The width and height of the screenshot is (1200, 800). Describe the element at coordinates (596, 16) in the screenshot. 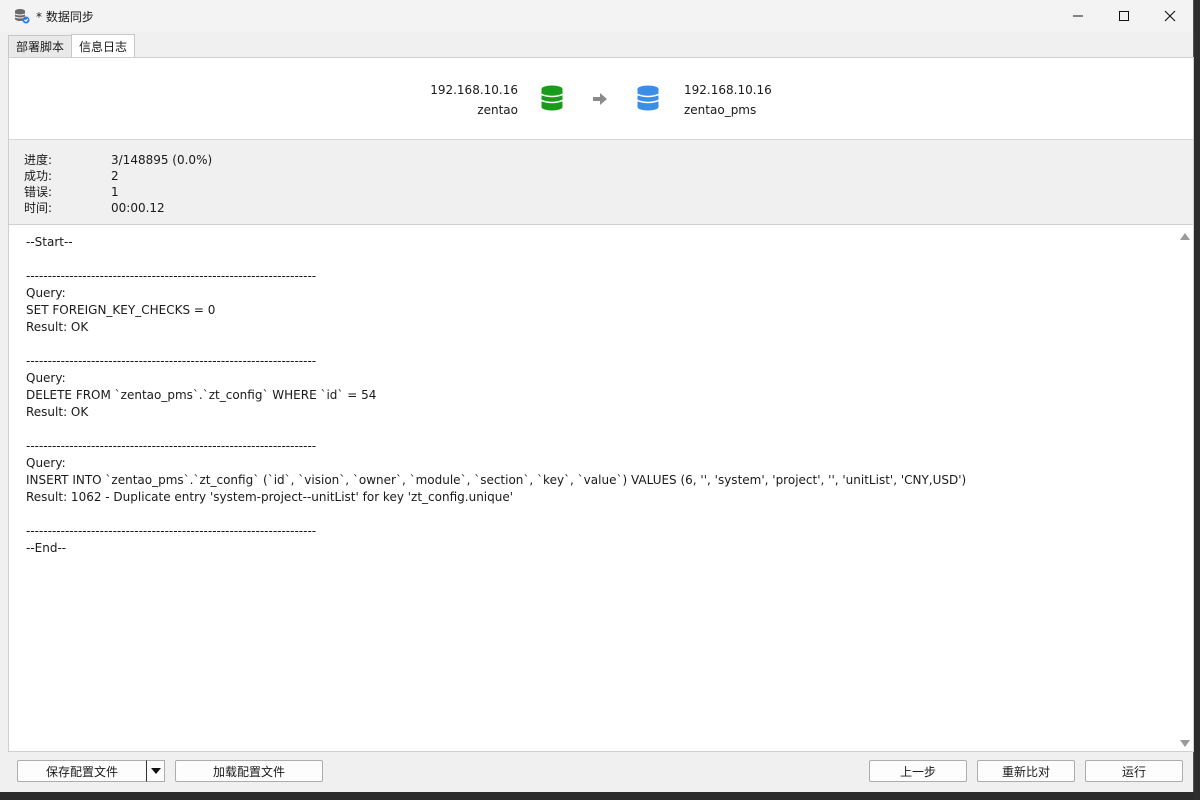

I see `title-bar: * 数据同步` at that location.